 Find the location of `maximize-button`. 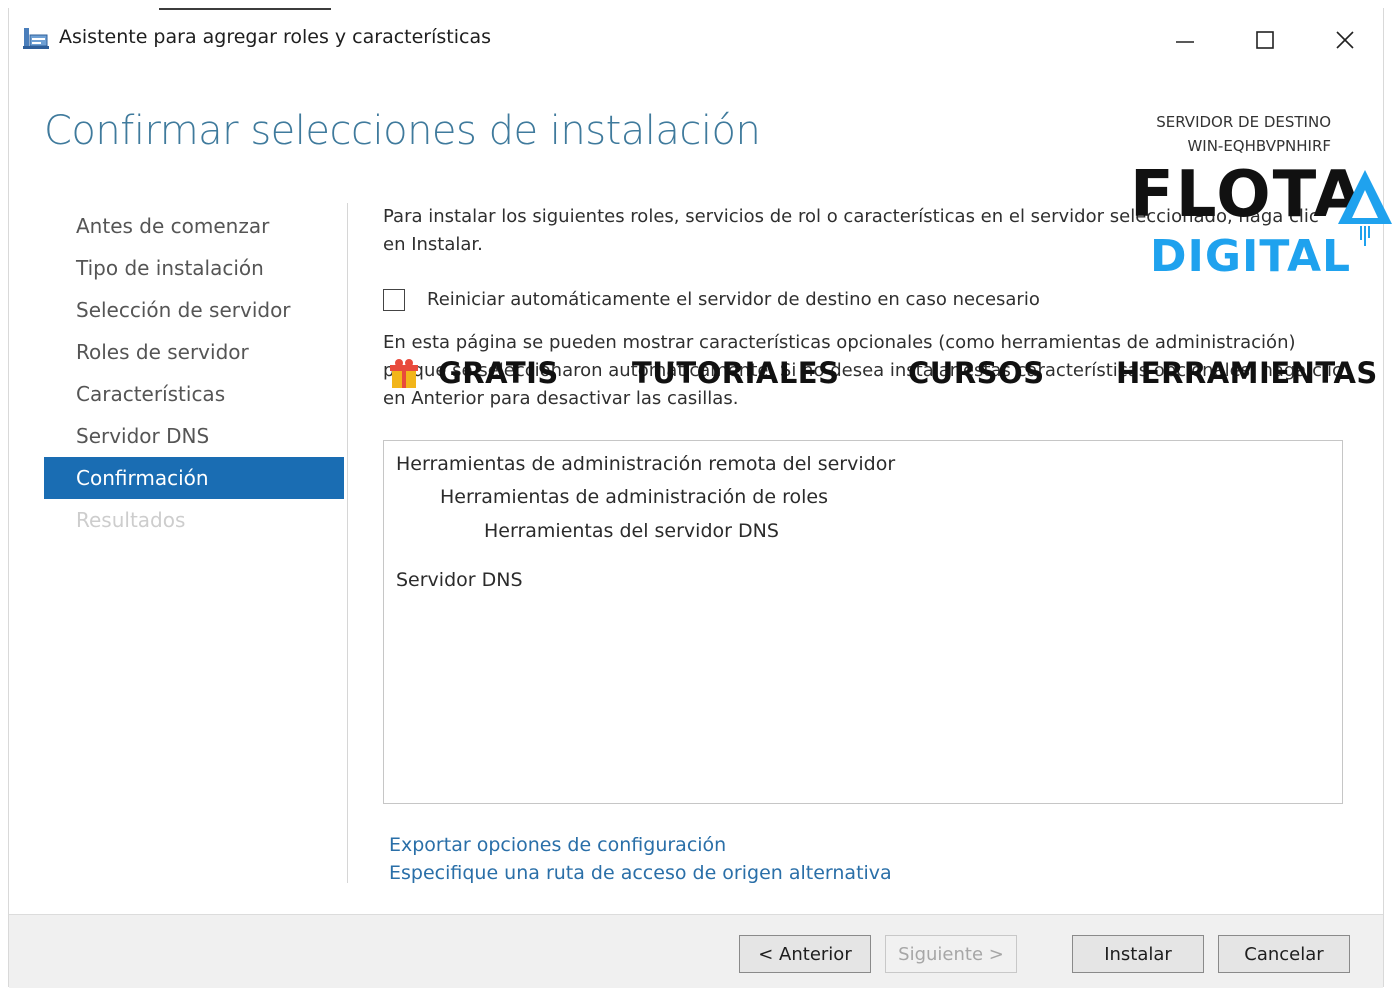

maximize-button is located at coordinates (1265, 40).